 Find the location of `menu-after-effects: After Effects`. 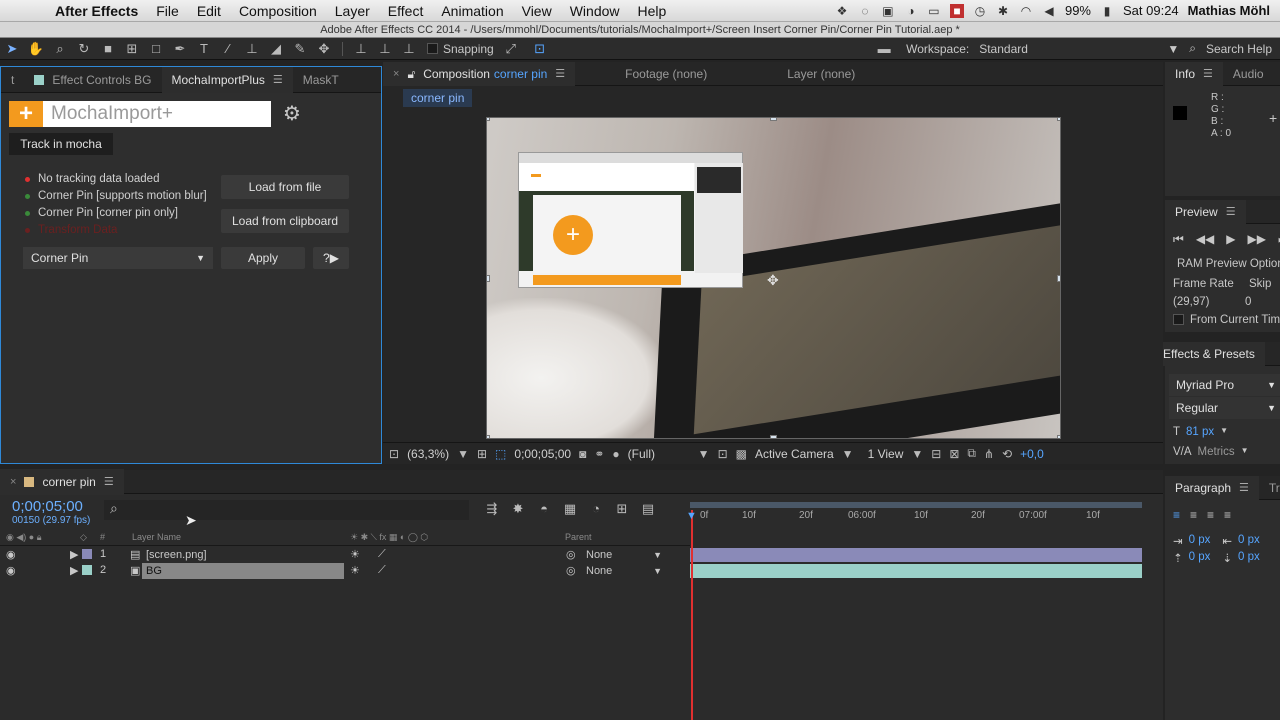

menu-after-effects: After Effects is located at coordinates (96, 11).